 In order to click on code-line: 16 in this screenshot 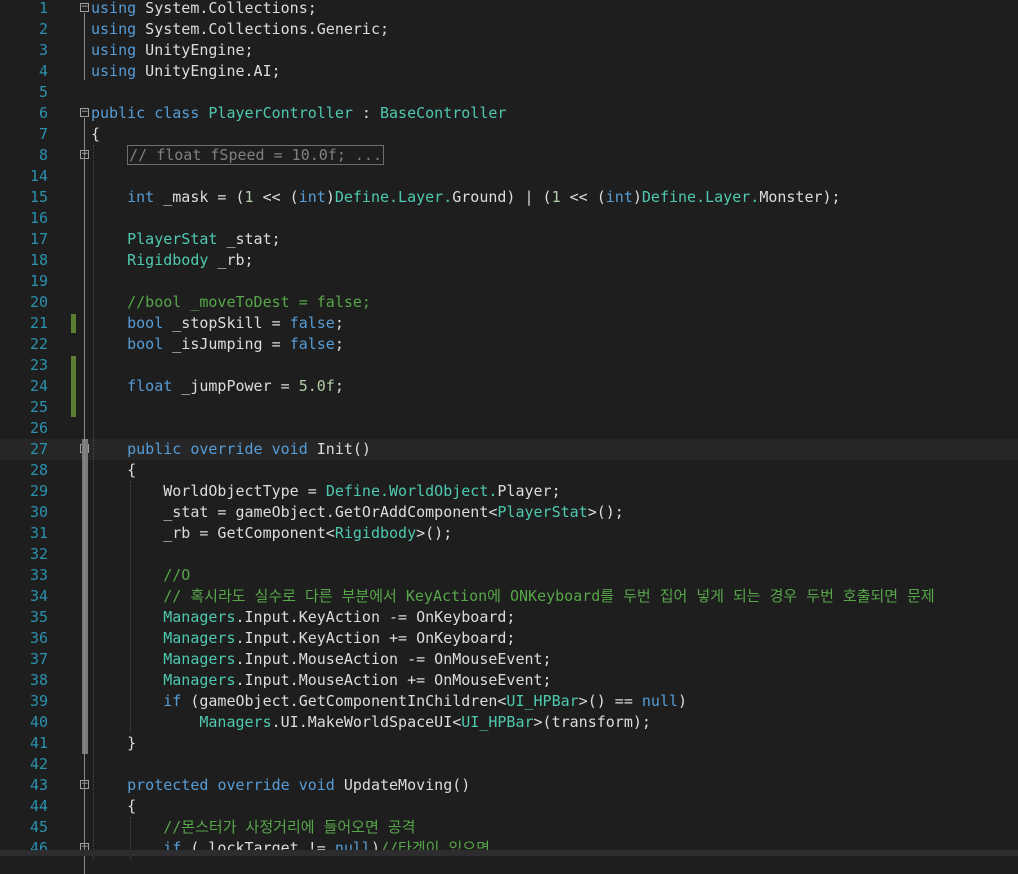, I will do `click(509, 218)`.